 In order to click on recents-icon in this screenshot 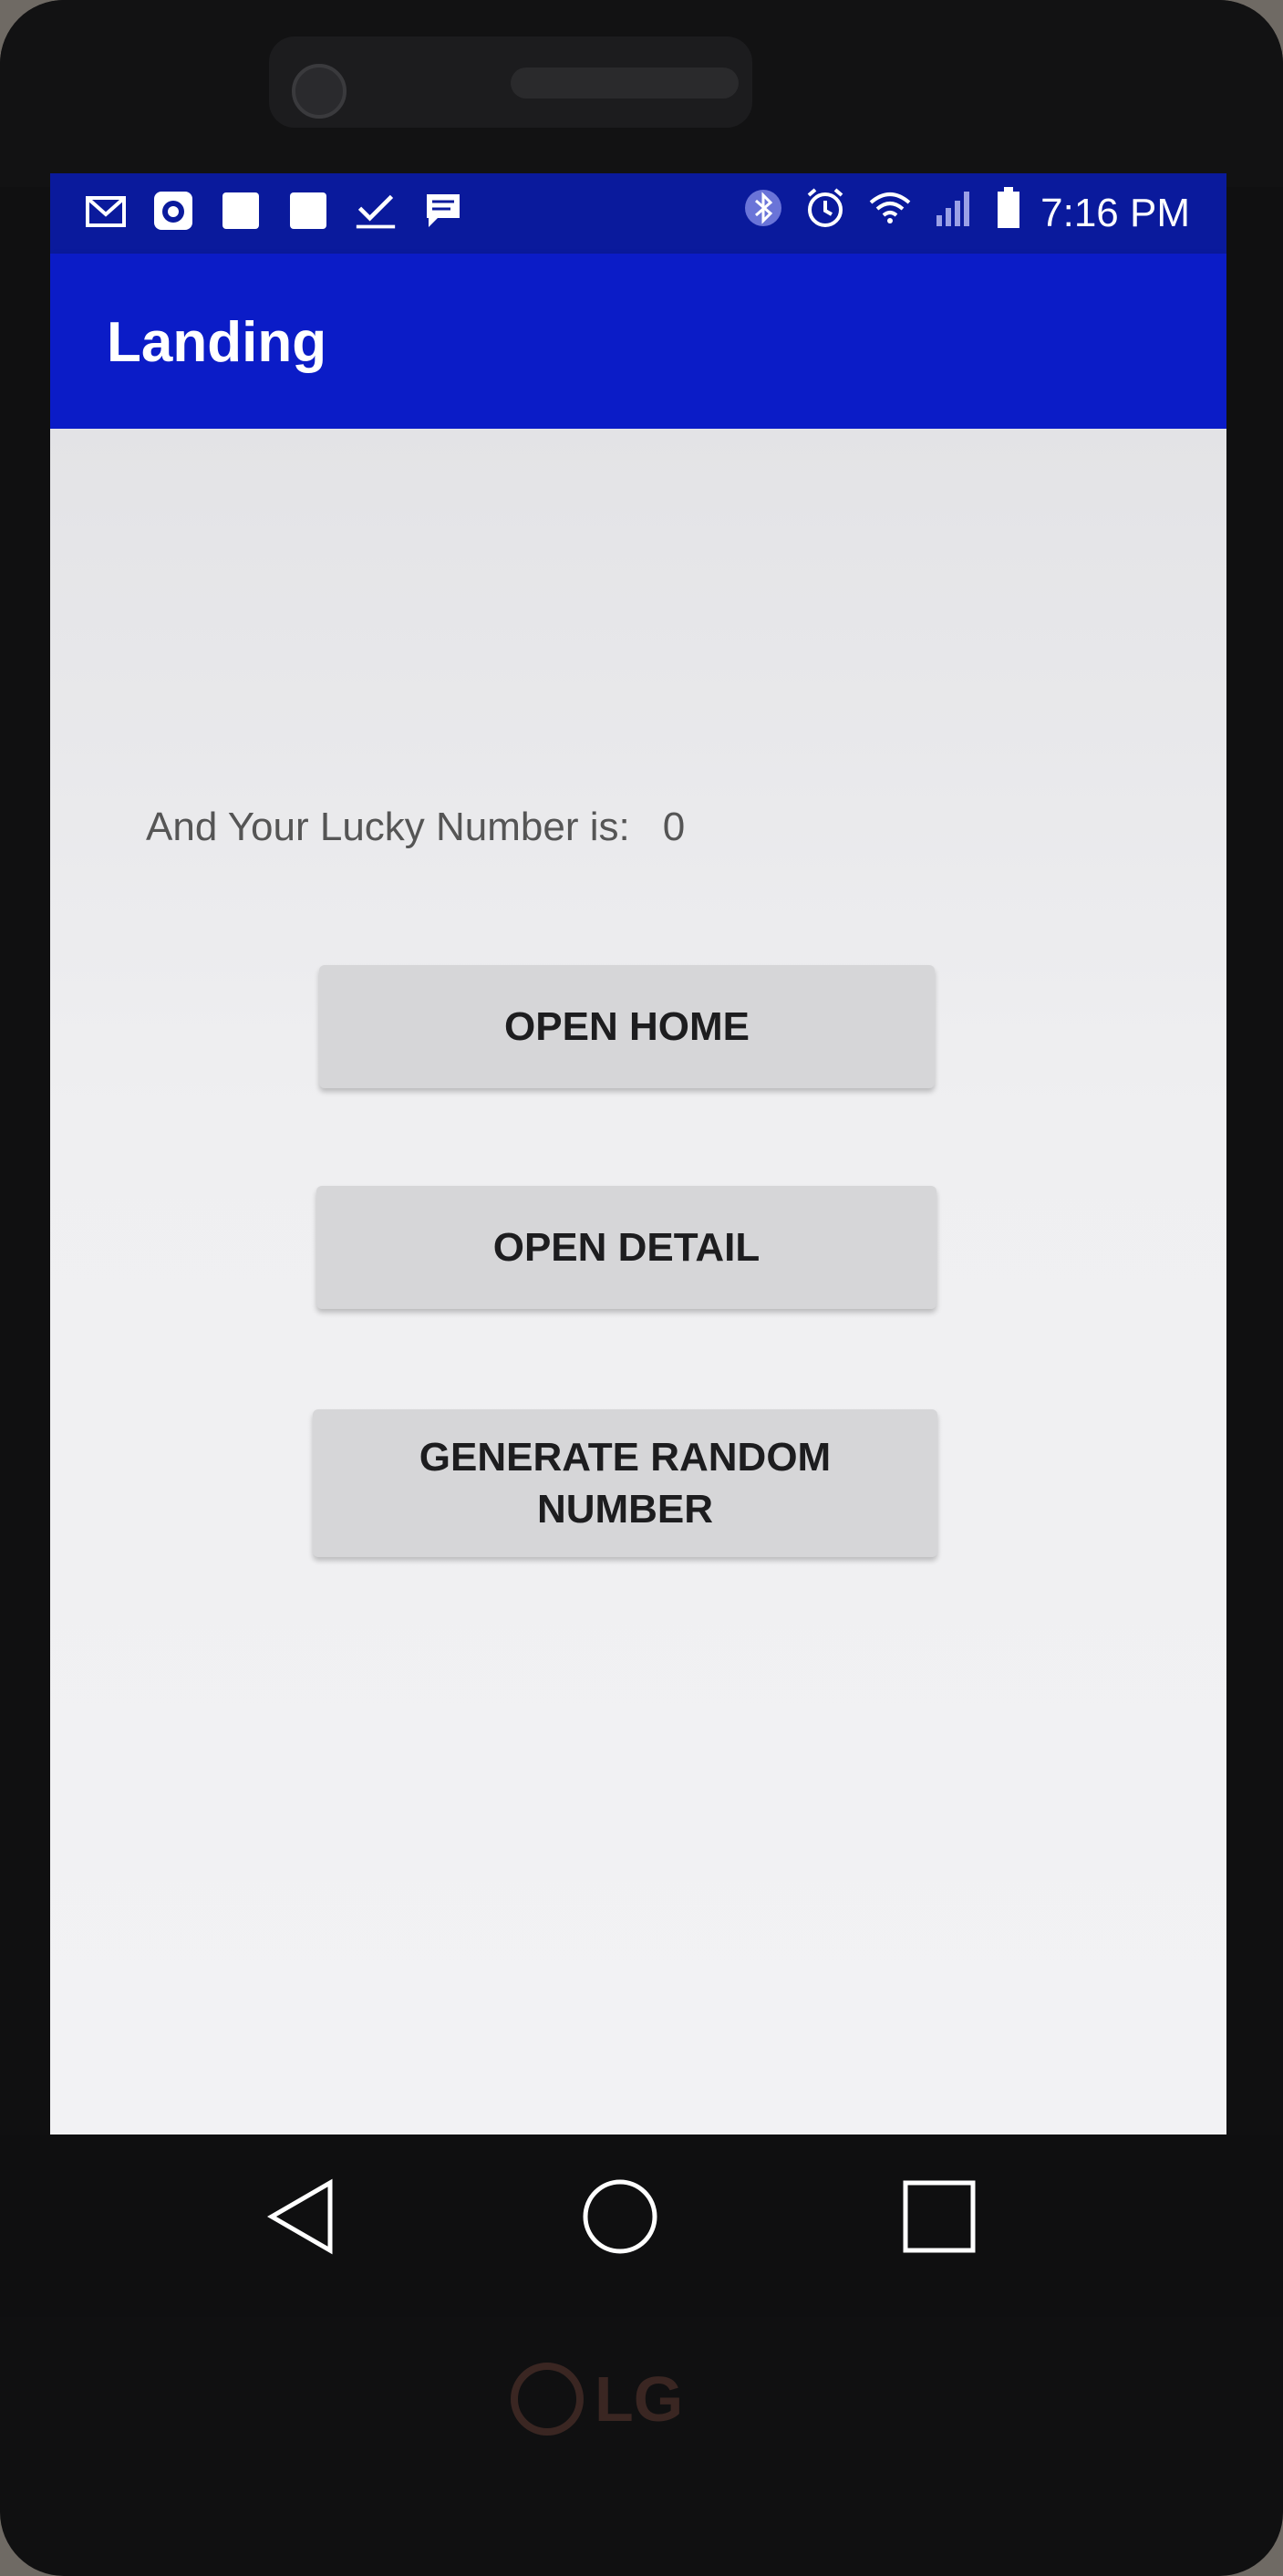, I will do `click(939, 2216)`.